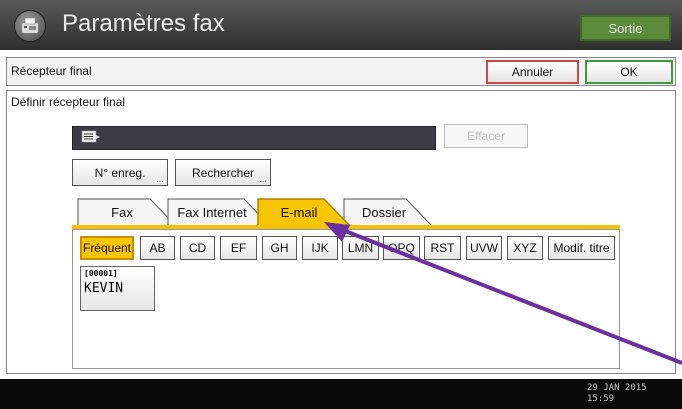  I want to click on tab-fax-internet: Fax Internet, so click(212, 212).